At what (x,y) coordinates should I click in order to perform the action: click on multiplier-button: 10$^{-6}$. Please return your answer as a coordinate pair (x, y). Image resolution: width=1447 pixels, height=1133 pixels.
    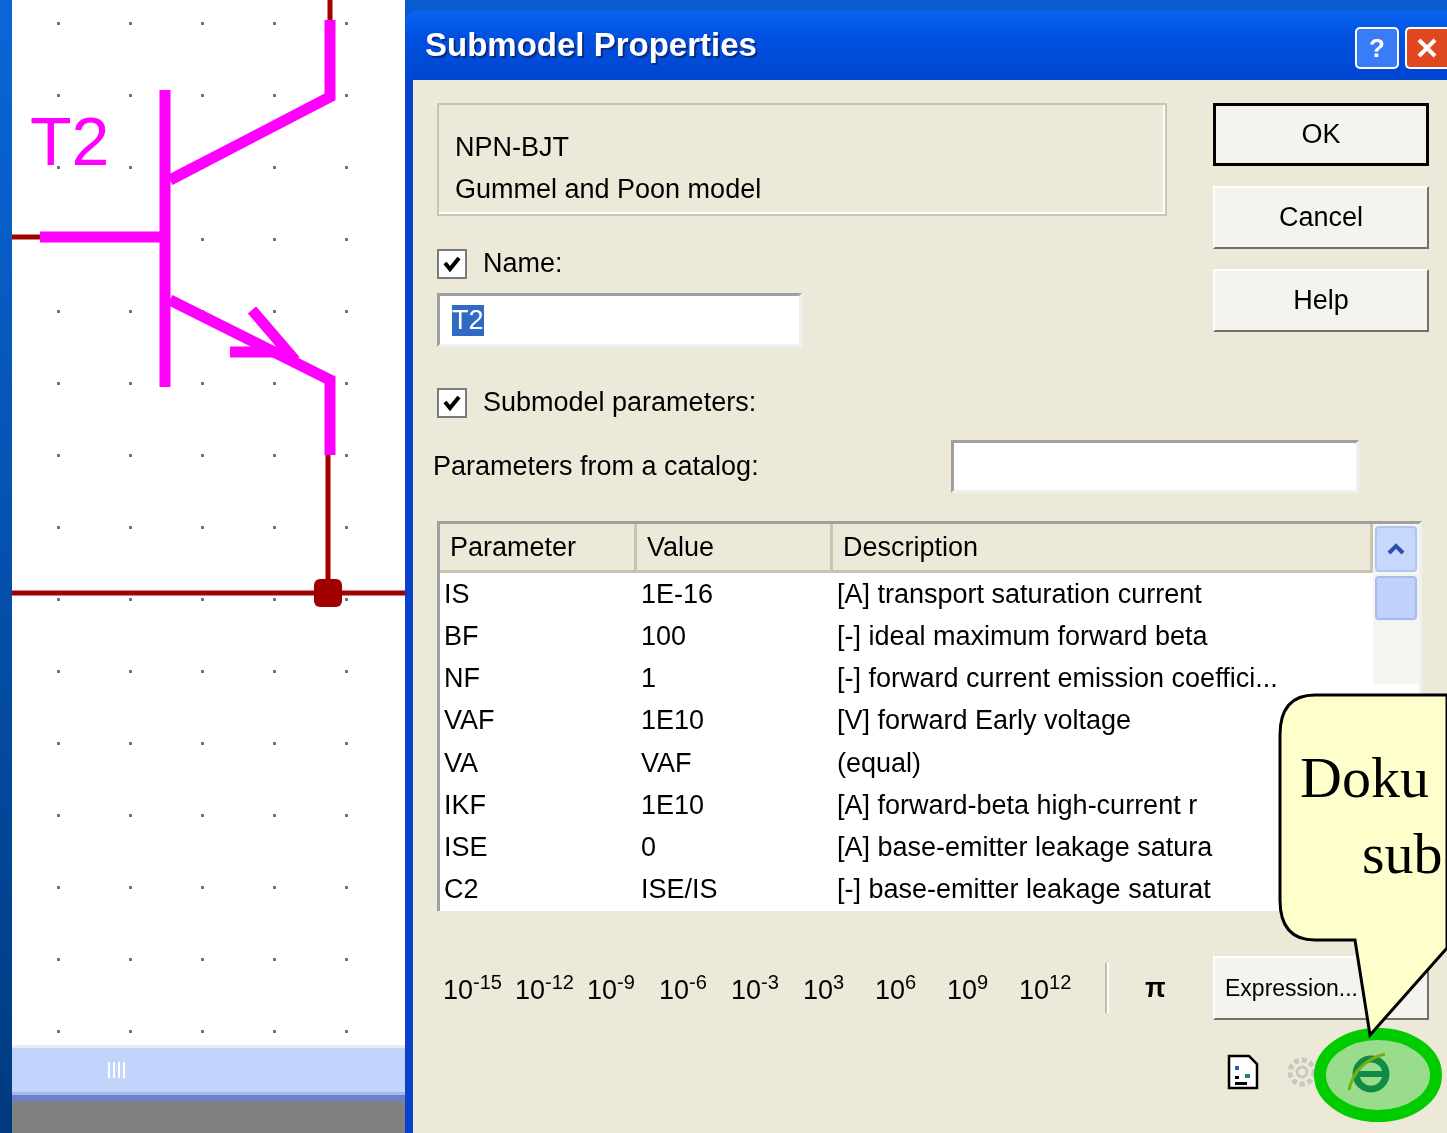
    Looking at the image, I should click on (689, 988).